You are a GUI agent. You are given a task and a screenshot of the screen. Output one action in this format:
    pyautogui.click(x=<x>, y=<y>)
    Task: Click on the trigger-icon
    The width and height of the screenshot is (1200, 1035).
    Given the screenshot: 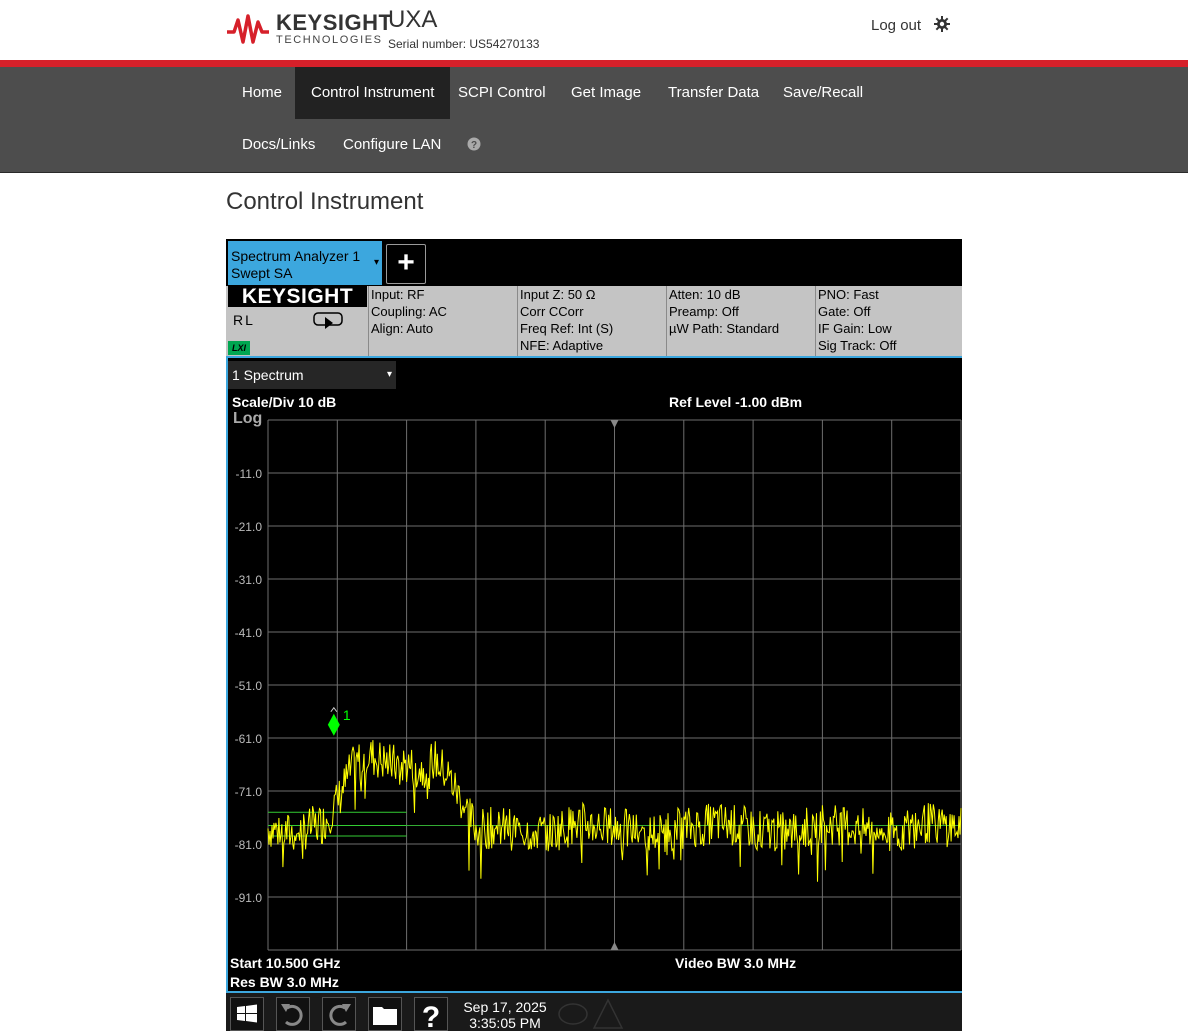 What is the action you would take?
    pyautogui.click(x=328, y=320)
    